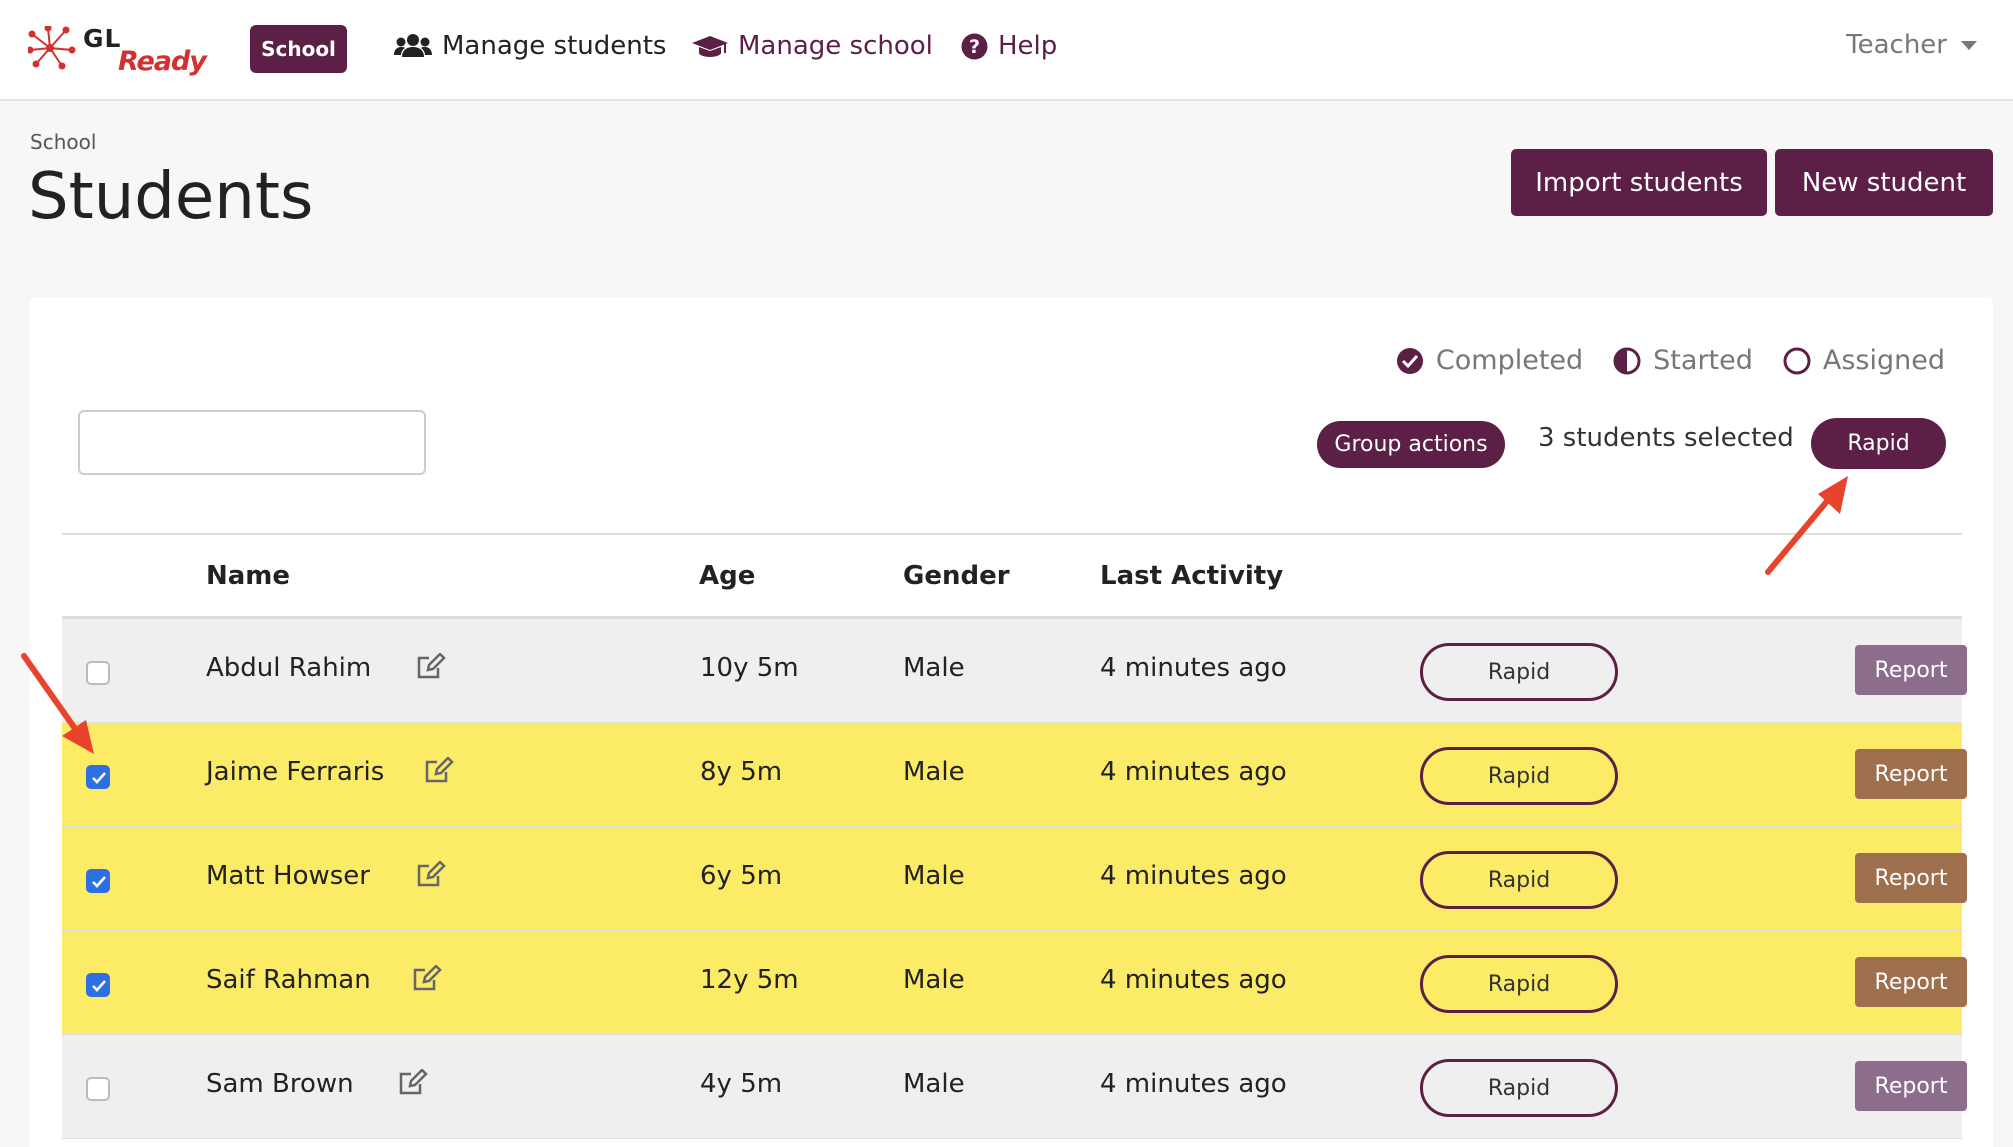  Describe the element at coordinates (52, 48) in the screenshot. I see `logo-burst-icon` at that location.